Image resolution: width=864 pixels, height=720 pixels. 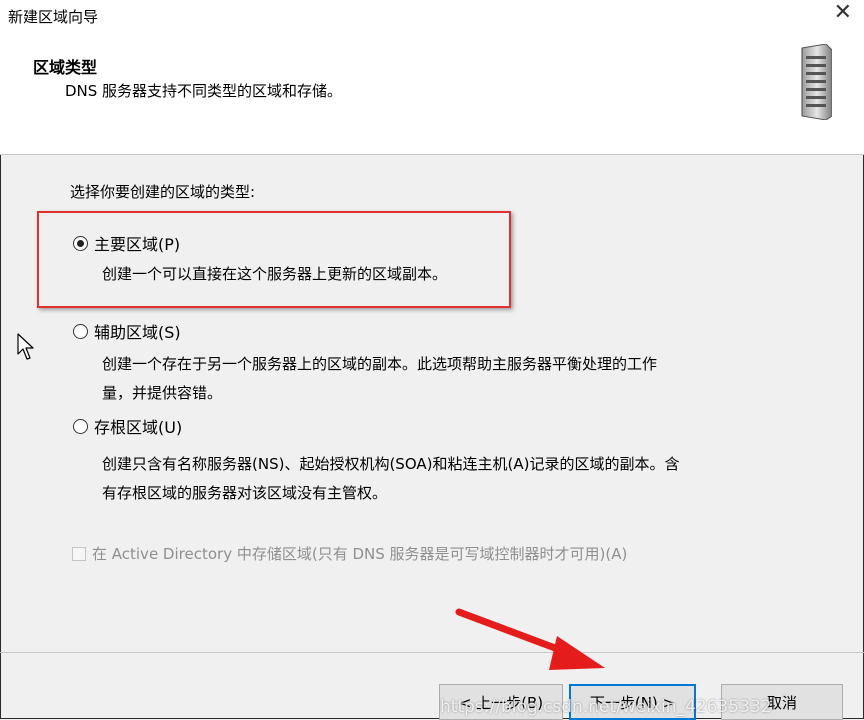 I want to click on ad-store-checkbox, so click(x=79, y=553).